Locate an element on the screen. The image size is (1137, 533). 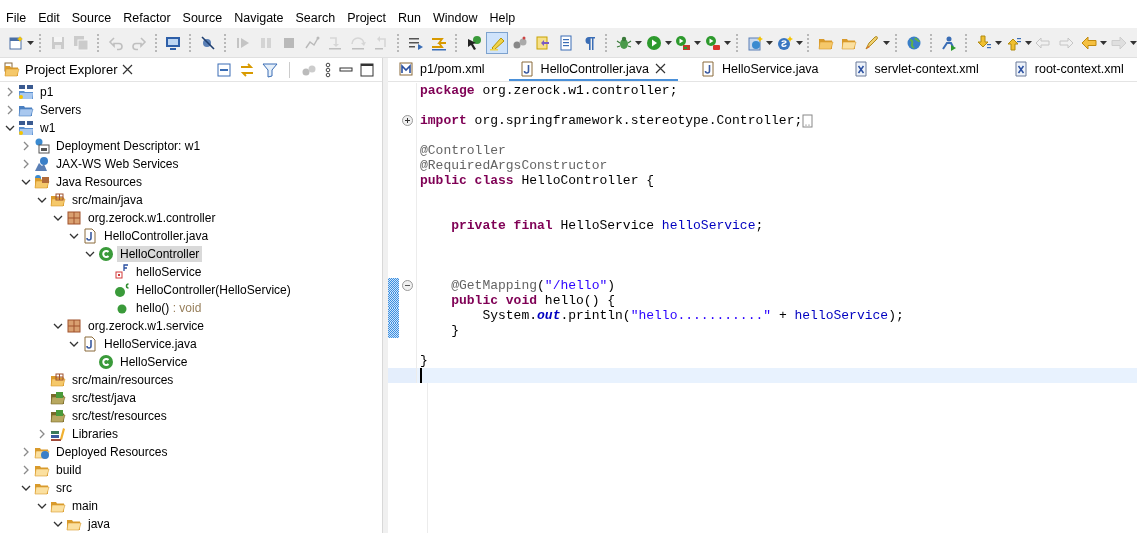
menu-item: Help is located at coordinates (502, 17).